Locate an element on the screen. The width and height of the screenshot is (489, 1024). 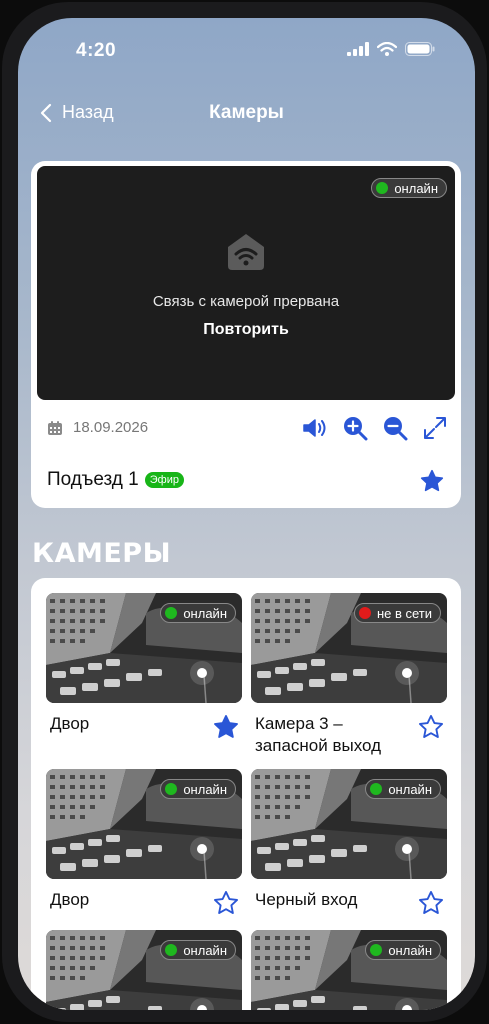
zoom-out-icon is located at coordinates (396, 429).